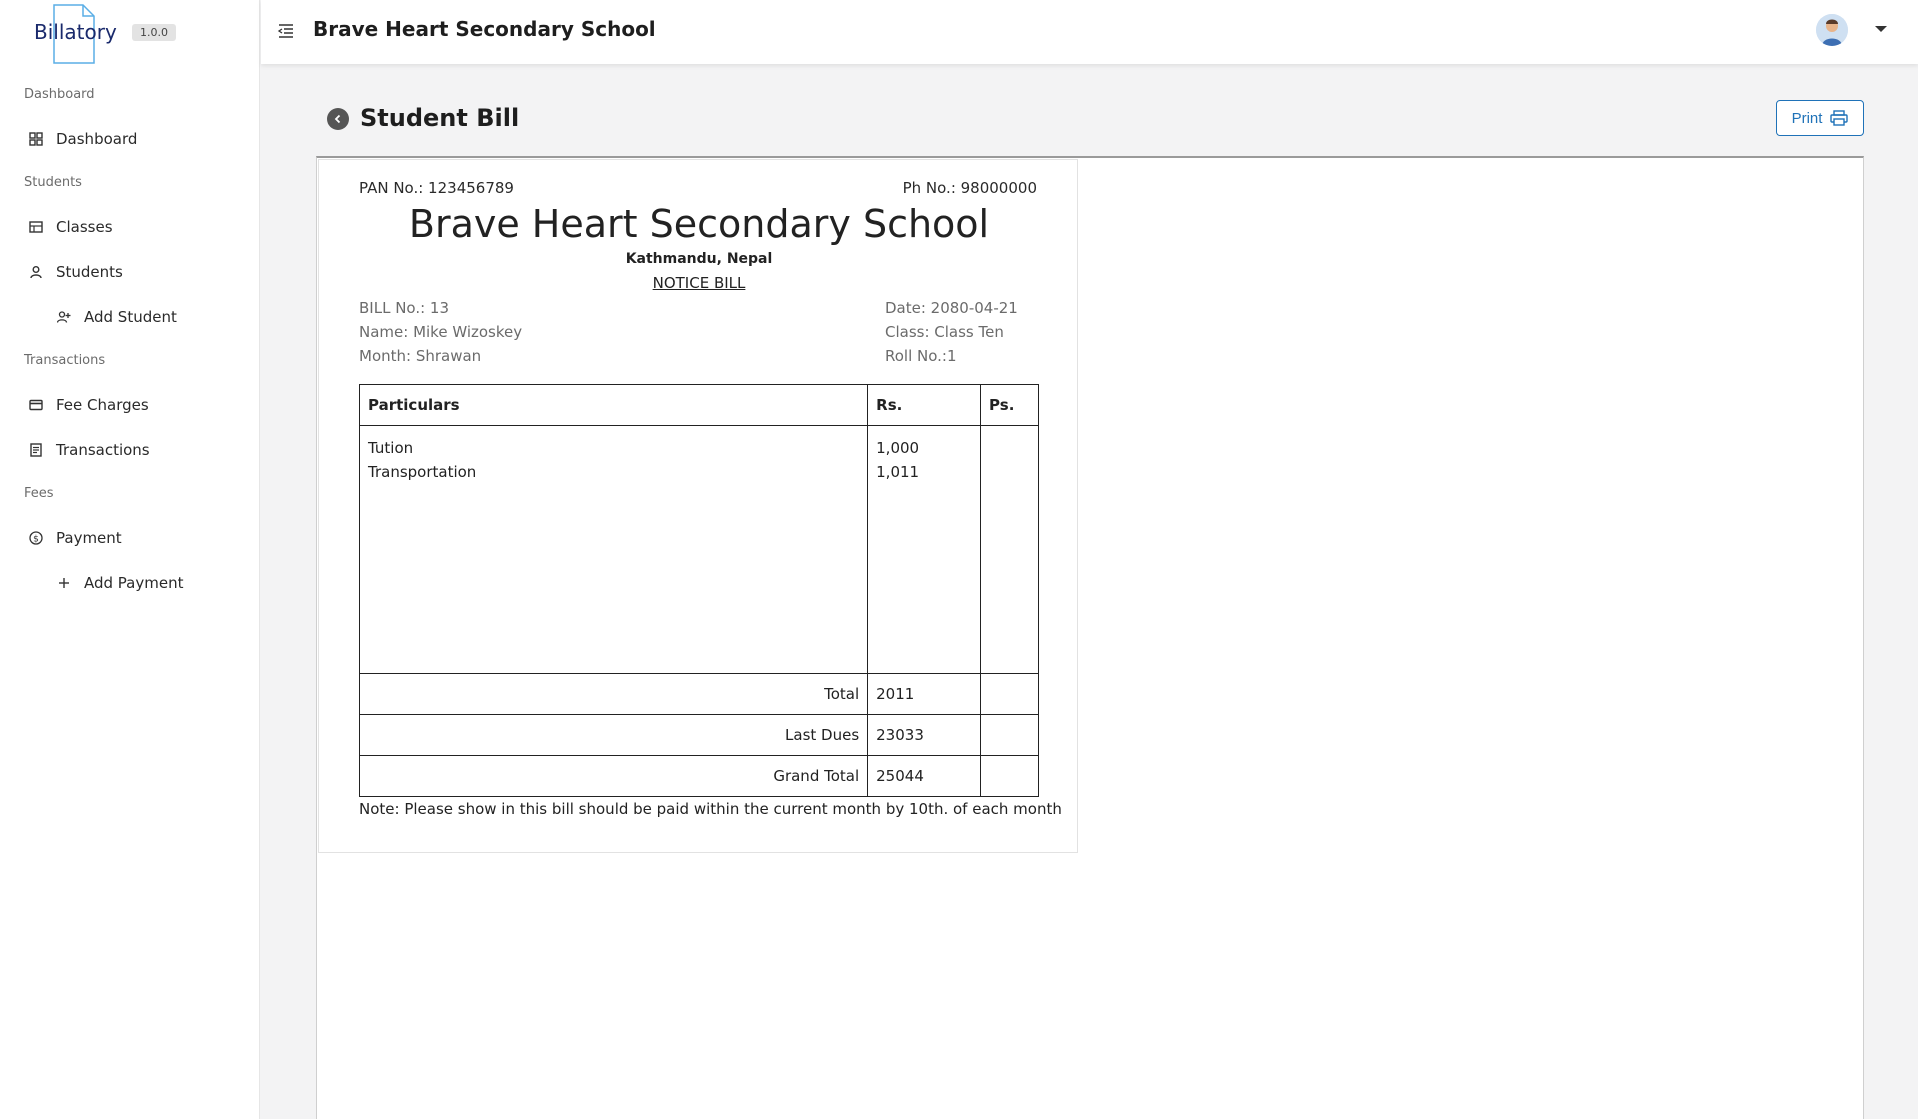 This screenshot has height=1119, width=1918. I want to click on bill-date: Date: 2080-04-21, so click(951, 308).